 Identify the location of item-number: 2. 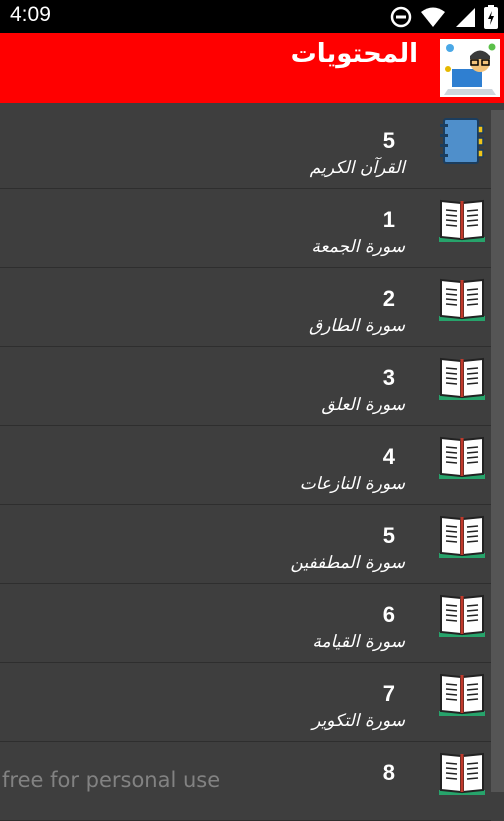
(388, 298).